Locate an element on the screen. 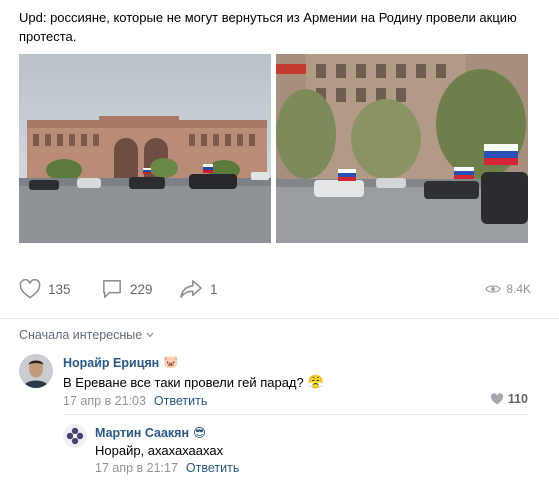 The image size is (559, 491). comment-meta: 17 апр в 21:17 Ответить is located at coordinates (167, 468).